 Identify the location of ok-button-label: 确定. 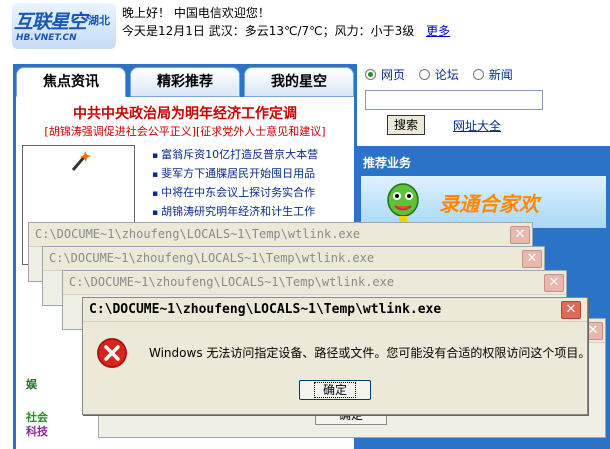
(334, 390).